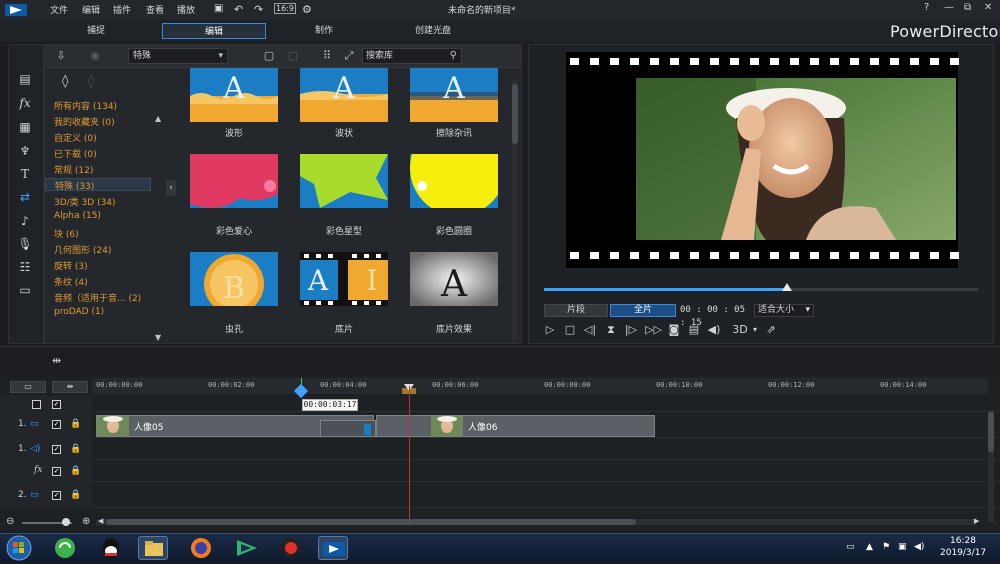 The width and height of the screenshot is (1000, 564). What do you see at coordinates (178, 56) in the screenshot?
I see `category-select: 特殊 ▾` at bounding box center [178, 56].